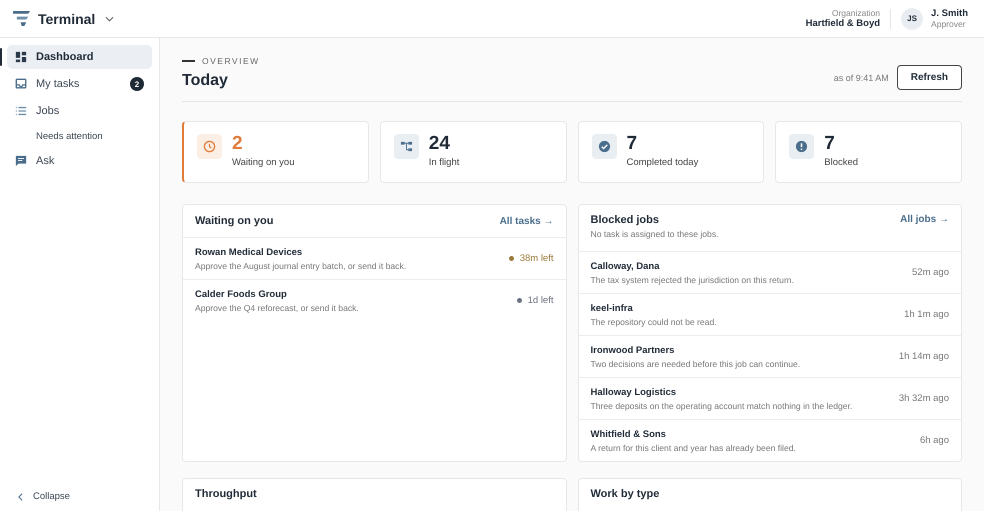  Describe the element at coordinates (21, 111) in the screenshot. I see `list-icon` at that location.